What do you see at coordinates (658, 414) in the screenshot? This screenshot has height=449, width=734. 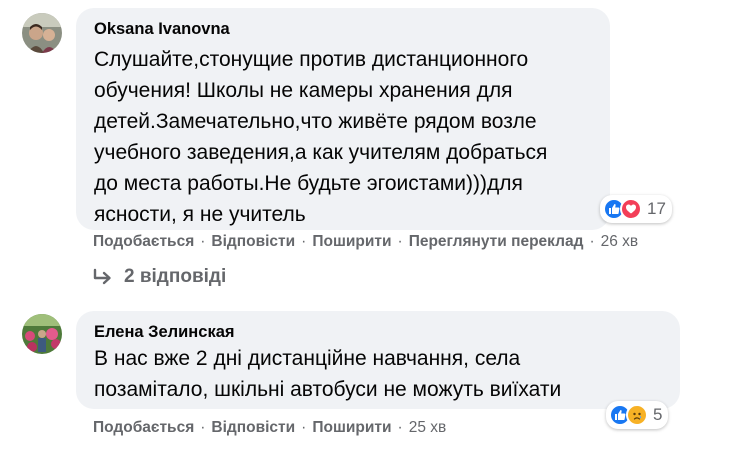 I see `reaction-count: 5` at bounding box center [658, 414].